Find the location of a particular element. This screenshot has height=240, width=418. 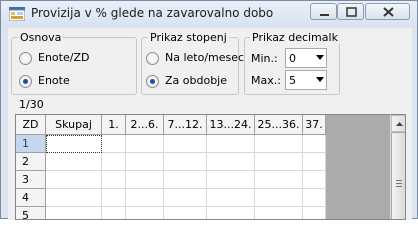

decimalke-max-value: 5 is located at coordinates (292, 80).